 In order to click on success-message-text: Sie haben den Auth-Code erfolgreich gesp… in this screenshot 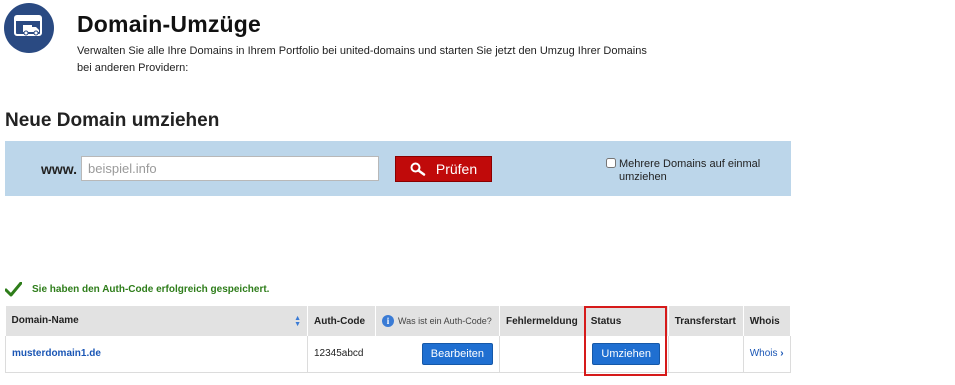, I will do `click(151, 289)`.